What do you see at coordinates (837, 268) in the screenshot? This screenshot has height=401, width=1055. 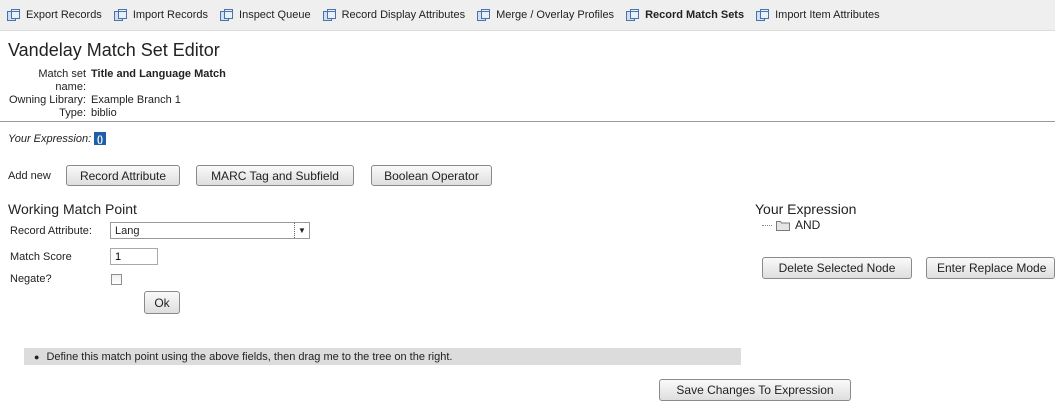 I see `delete-selected-node-button: Delete Selected Node` at bounding box center [837, 268].